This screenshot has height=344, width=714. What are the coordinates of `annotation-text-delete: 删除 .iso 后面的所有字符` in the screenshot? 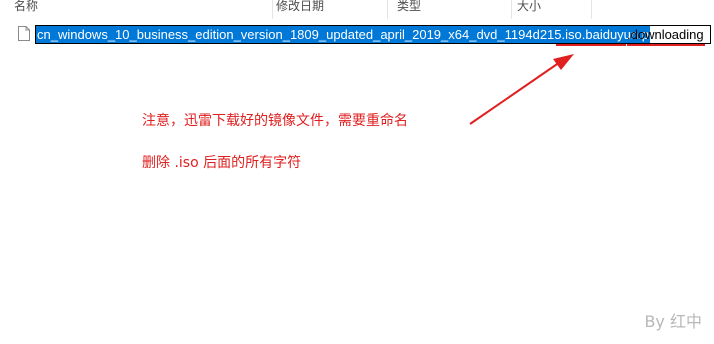 It's located at (222, 163).